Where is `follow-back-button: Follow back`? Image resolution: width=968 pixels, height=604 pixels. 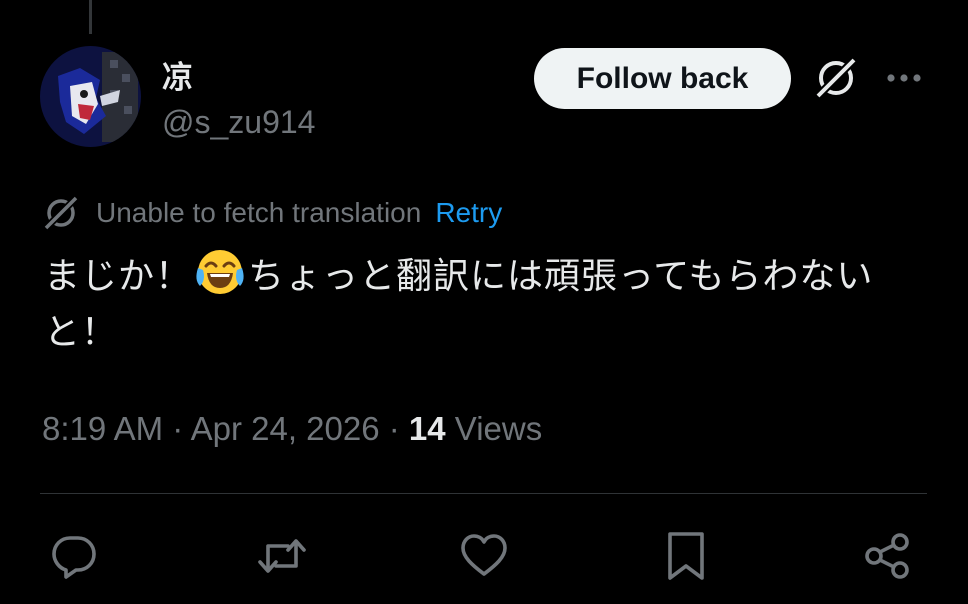
follow-back-button: Follow back is located at coordinates (662, 78).